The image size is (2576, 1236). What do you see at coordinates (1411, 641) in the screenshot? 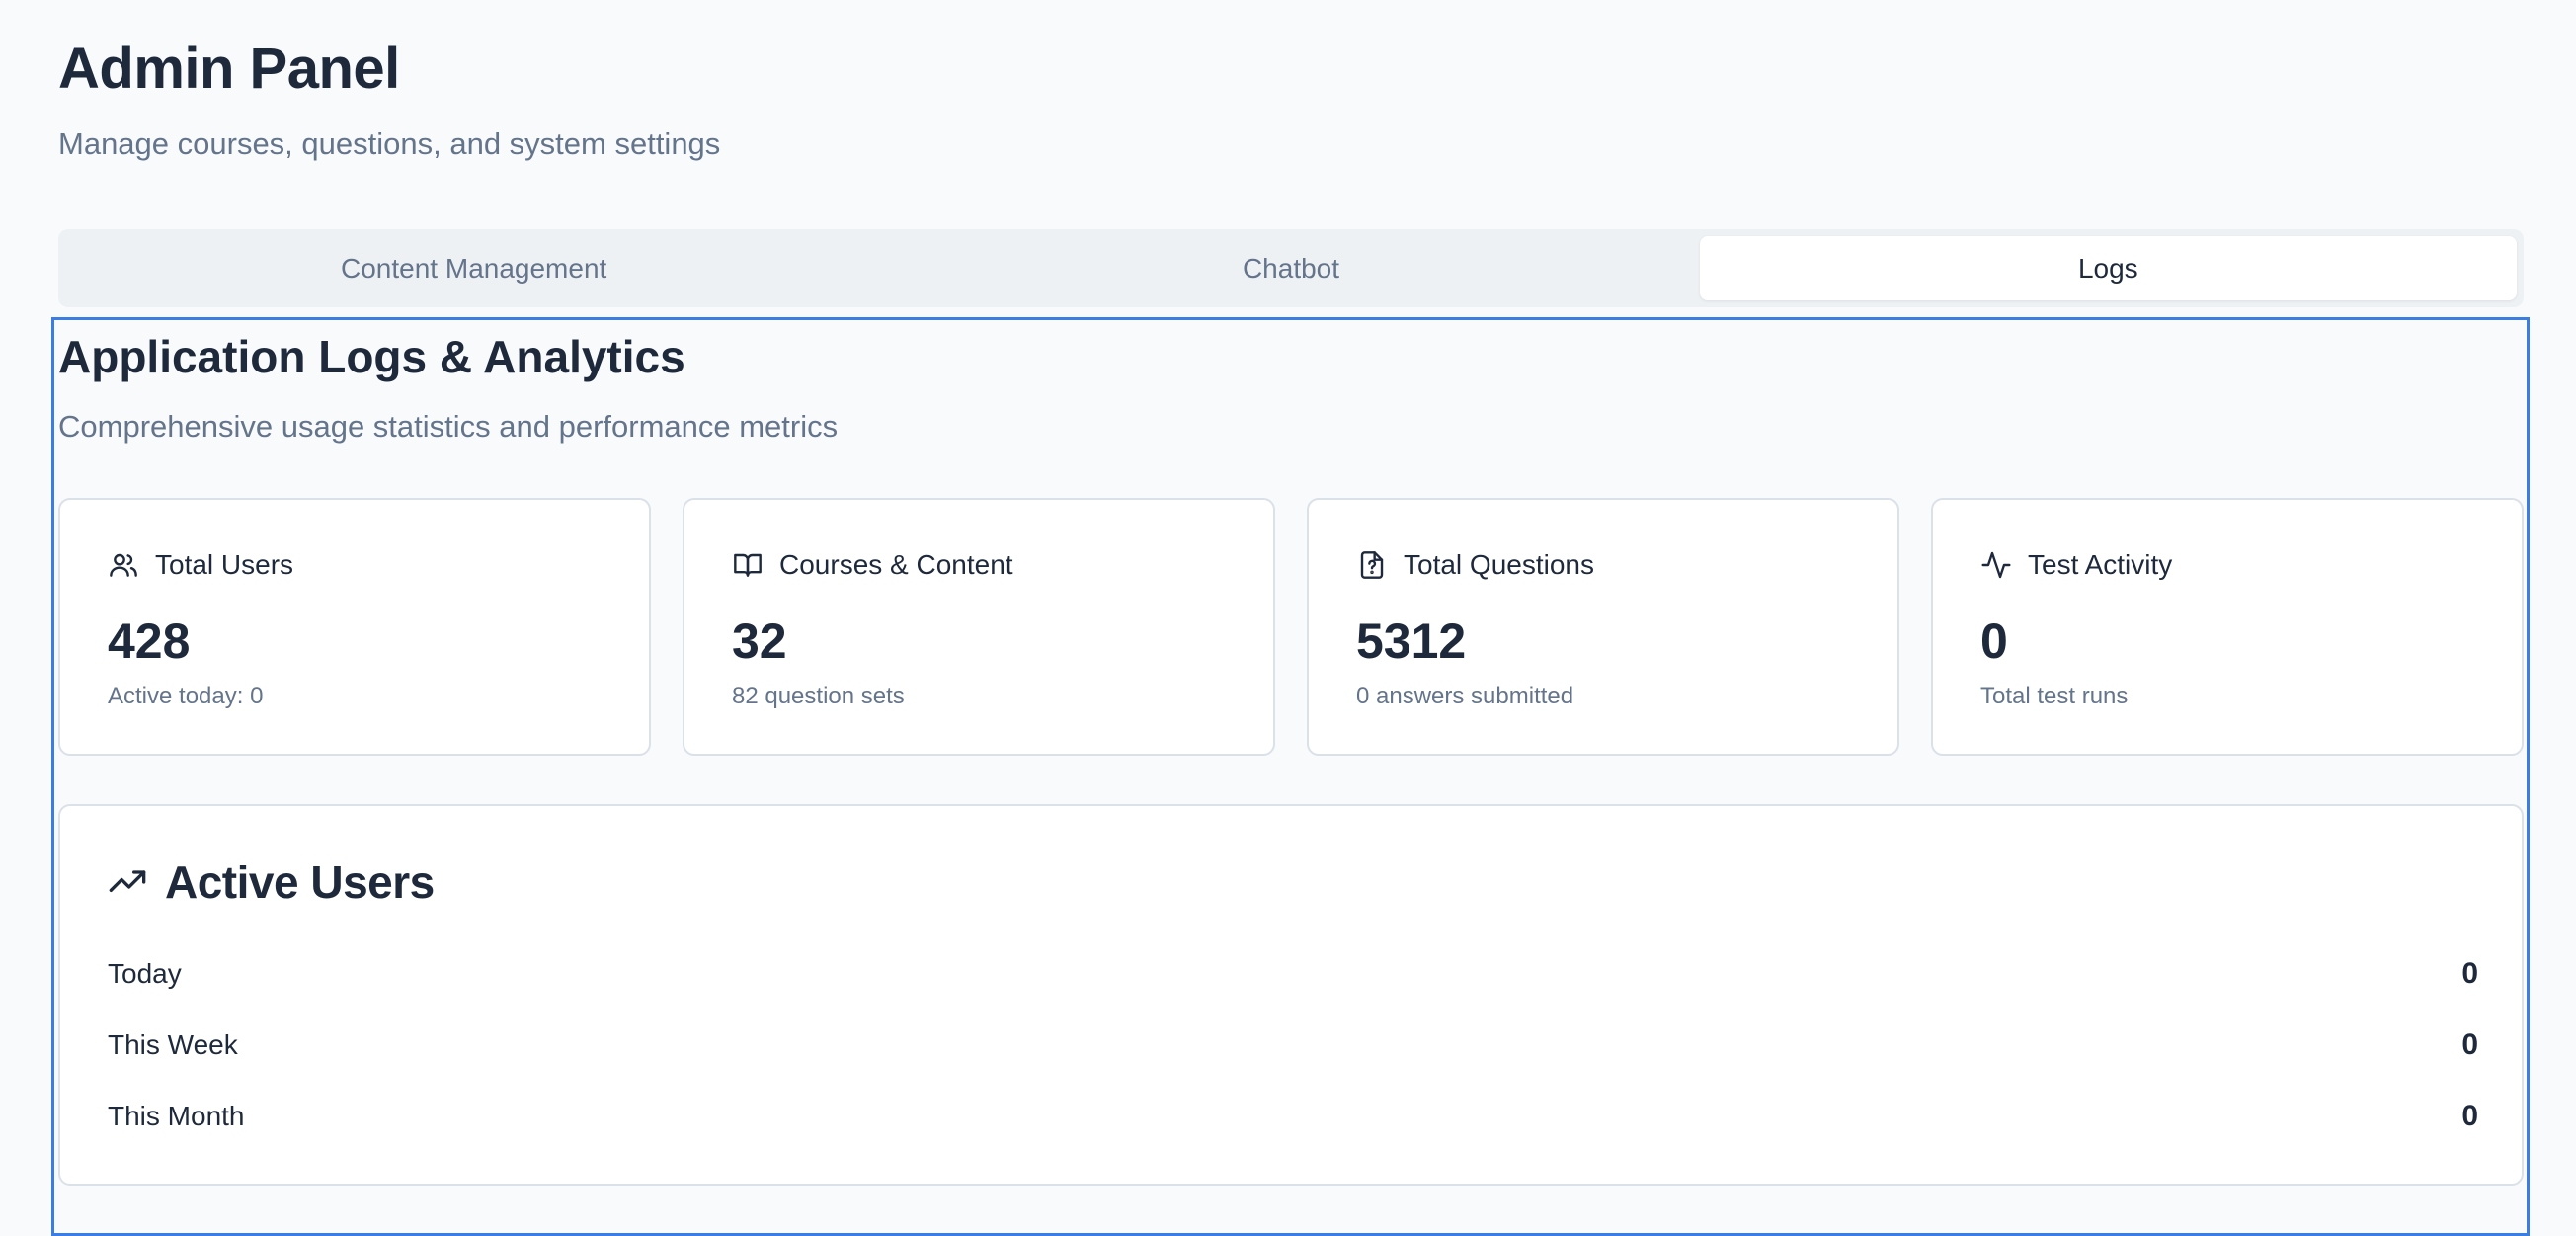
I see `stat-value: 5312` at bounding box center [1411, 641].